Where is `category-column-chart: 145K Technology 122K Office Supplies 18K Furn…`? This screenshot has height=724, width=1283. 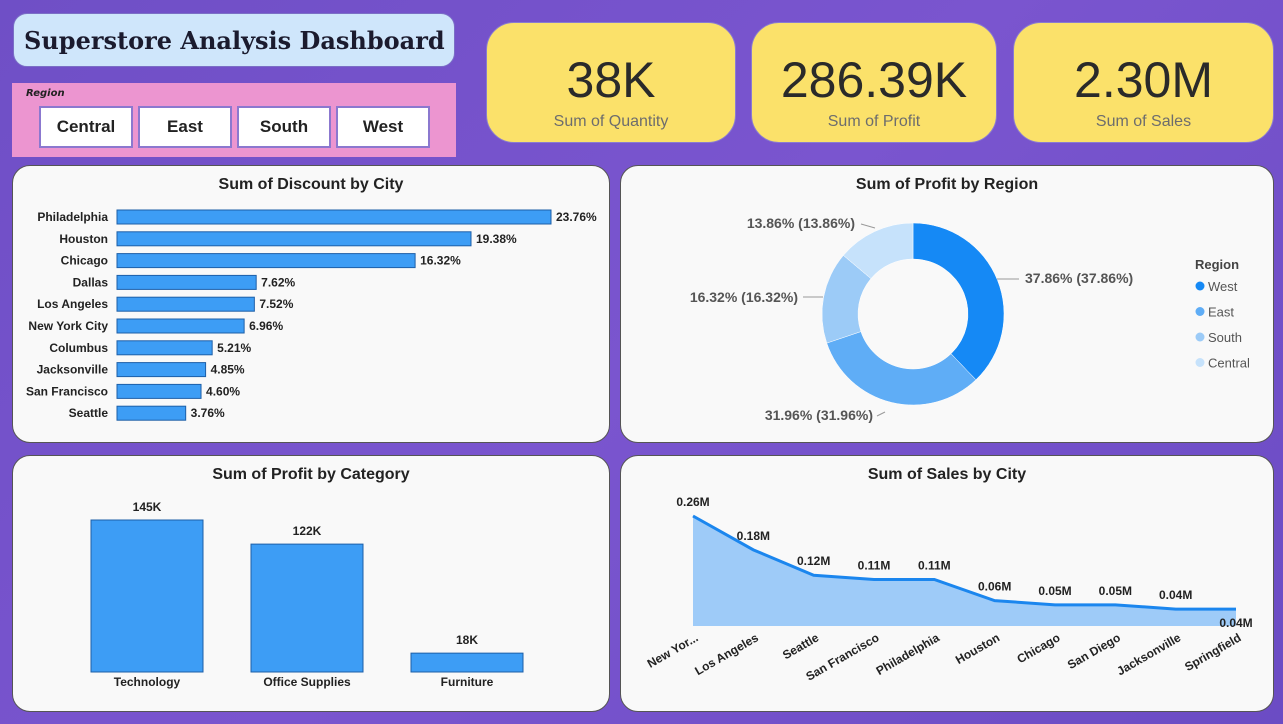 category-column-chart: 145K Technology 122K Office Supplies 18K Furn… is located at coordinates (307, 594).